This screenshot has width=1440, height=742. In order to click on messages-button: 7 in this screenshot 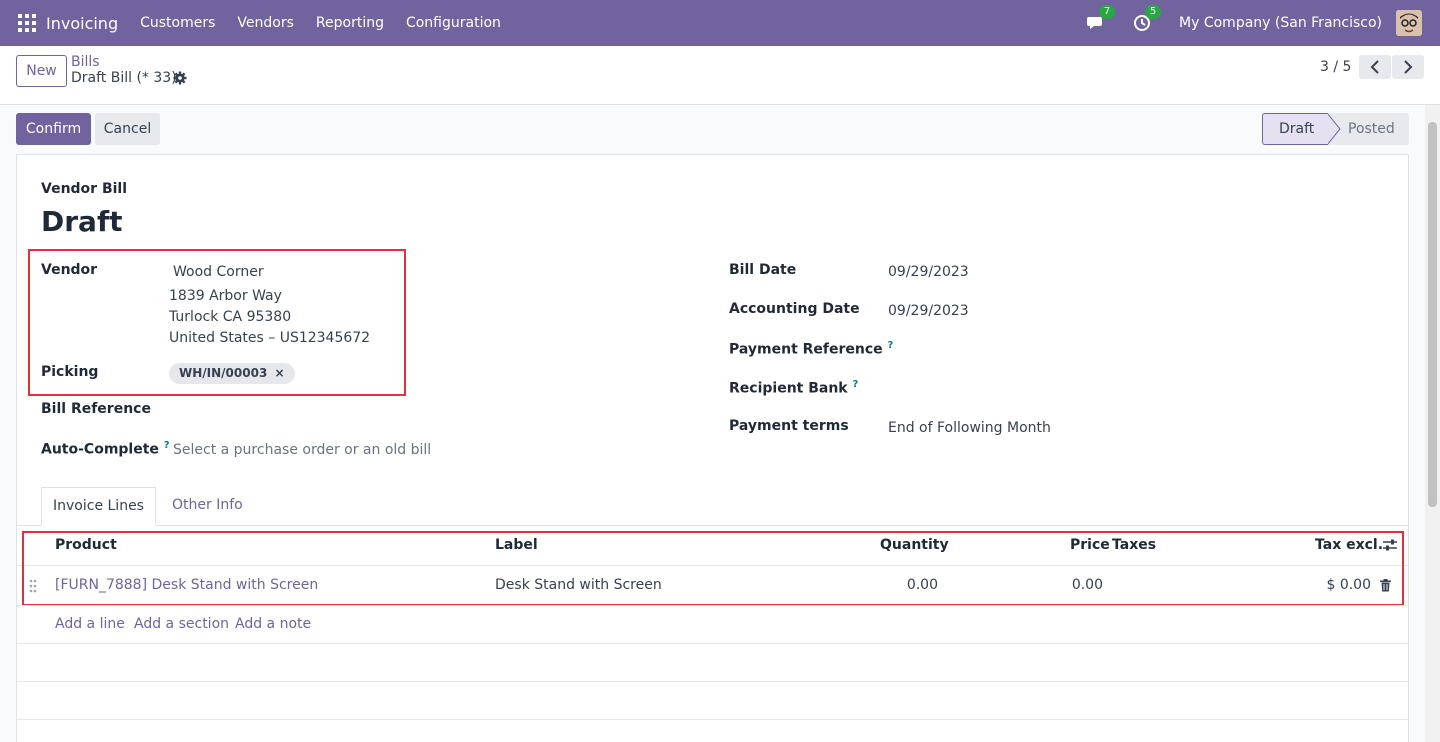, I will do `click(1101, 19)`.